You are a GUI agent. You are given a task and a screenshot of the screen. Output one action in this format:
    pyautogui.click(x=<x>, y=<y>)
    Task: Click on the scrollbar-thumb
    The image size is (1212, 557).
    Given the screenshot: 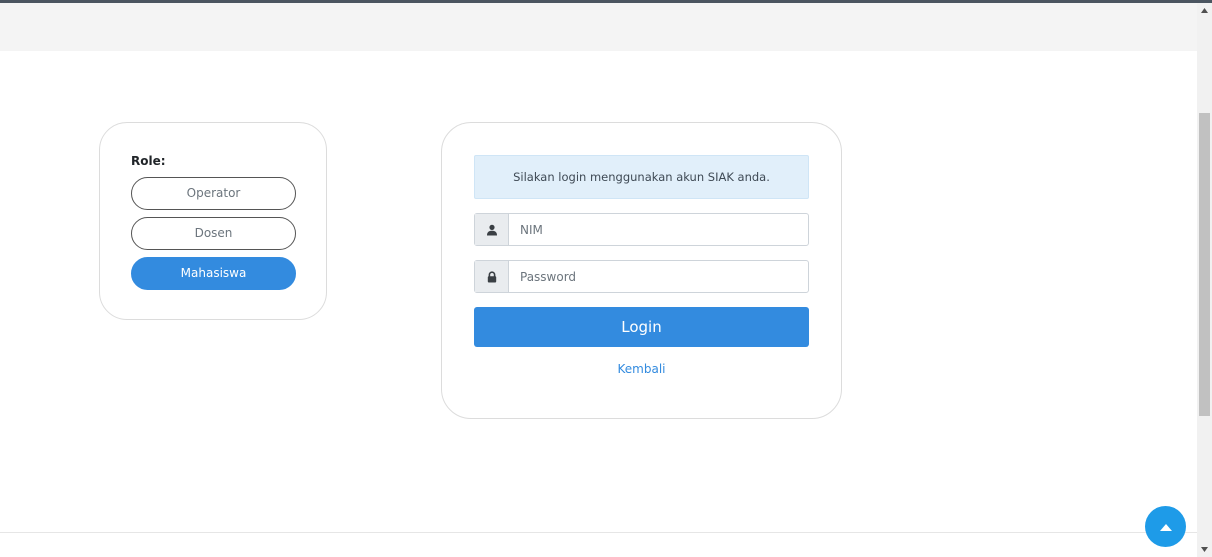 What is the action you would take?
    pyautogui.click(x=1204, y=264)
    